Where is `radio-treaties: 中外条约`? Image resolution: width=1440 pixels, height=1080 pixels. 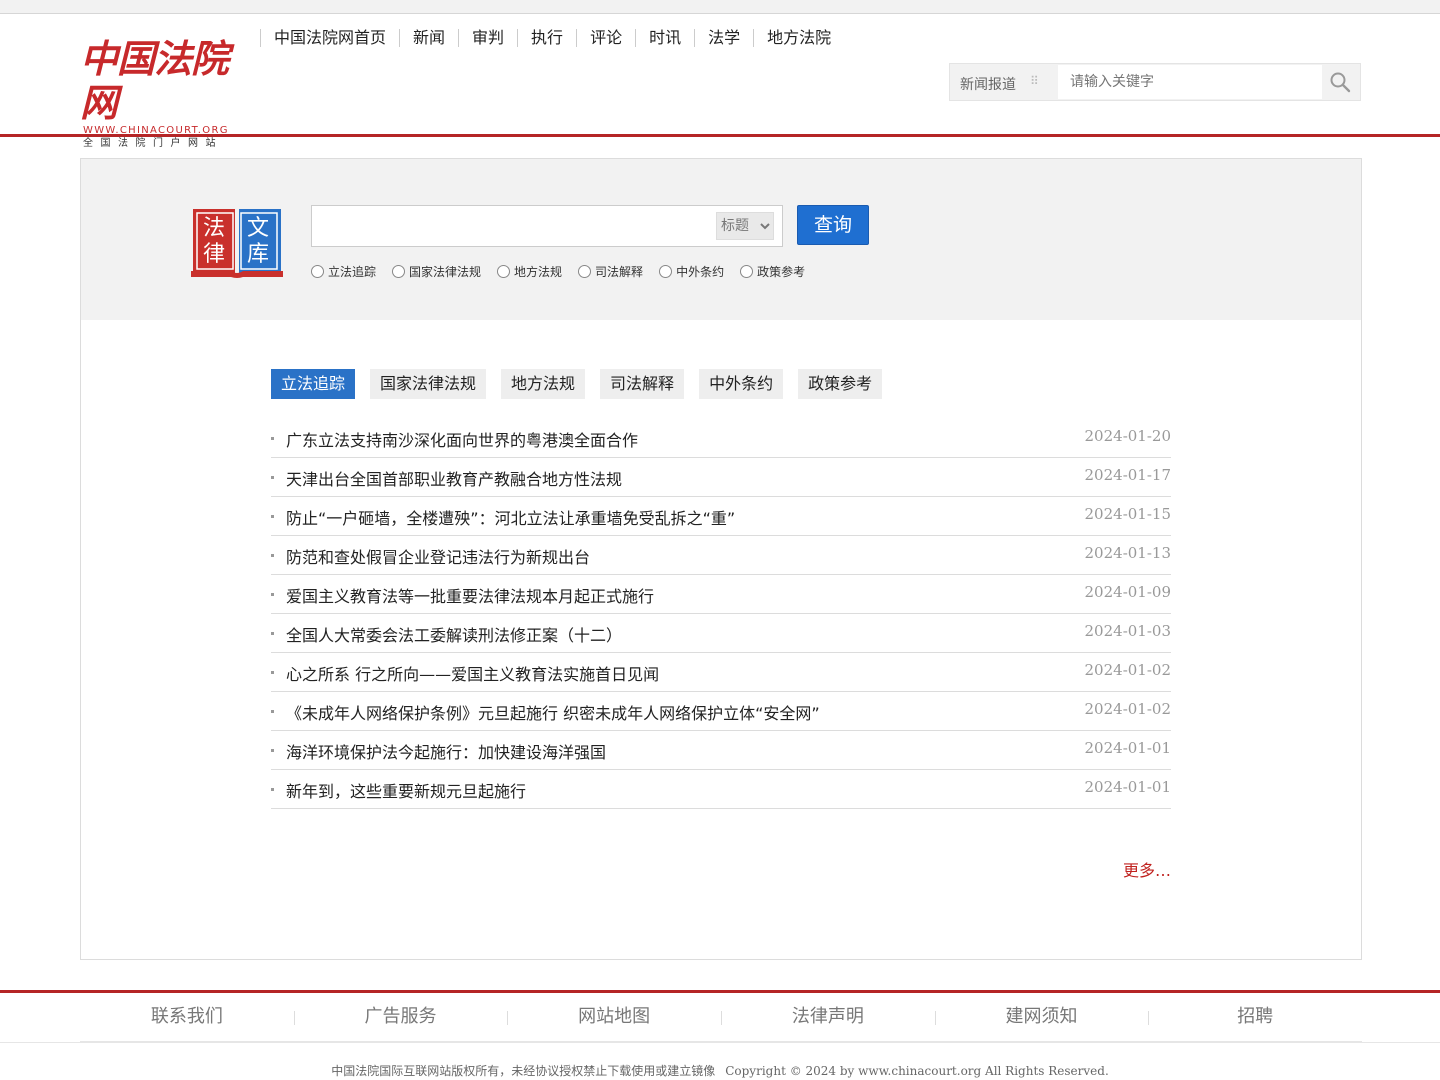 radio-treaties: 中外条约 is located at coordinates (691, 271).